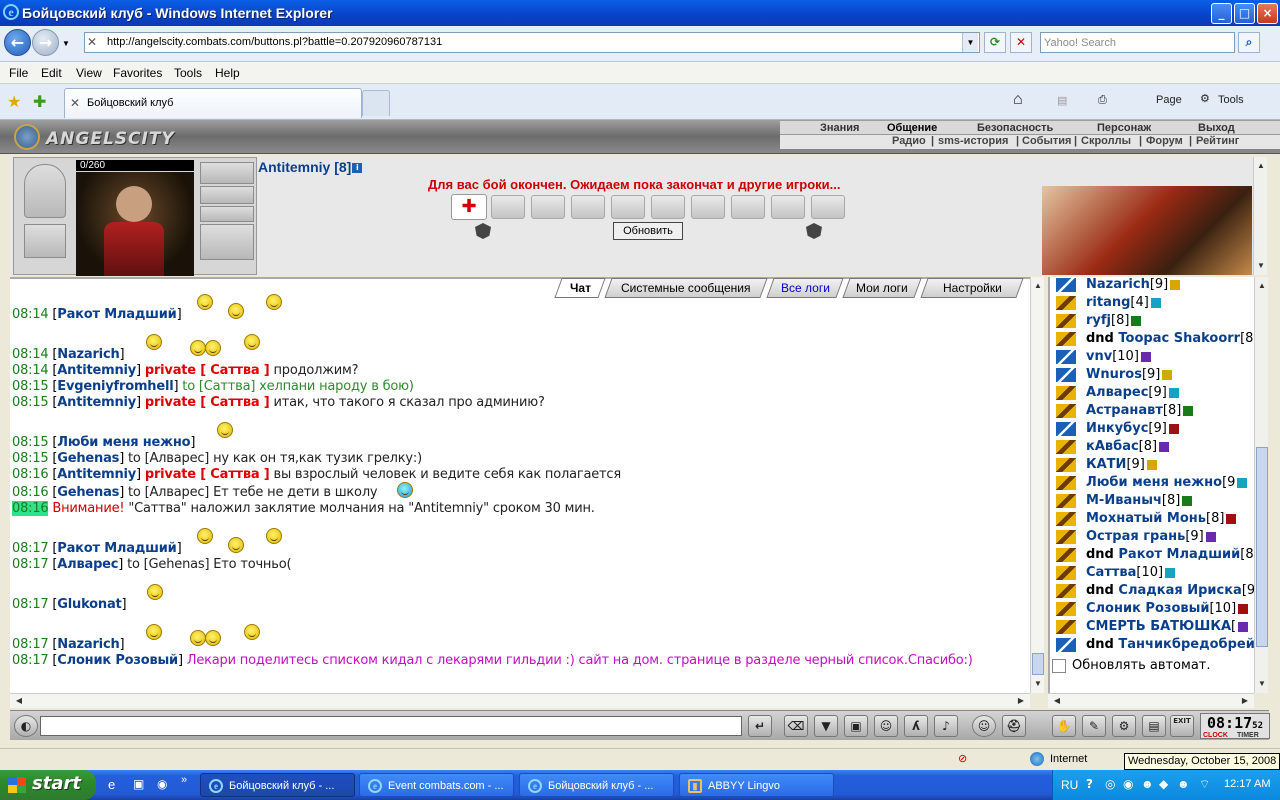 The width and height of the screenshot is (1280, 800). What do you see at coordinates (962, 758) in the screenshot?
I see `privacy-icon: ⊘` at bounding box center [962, 758].